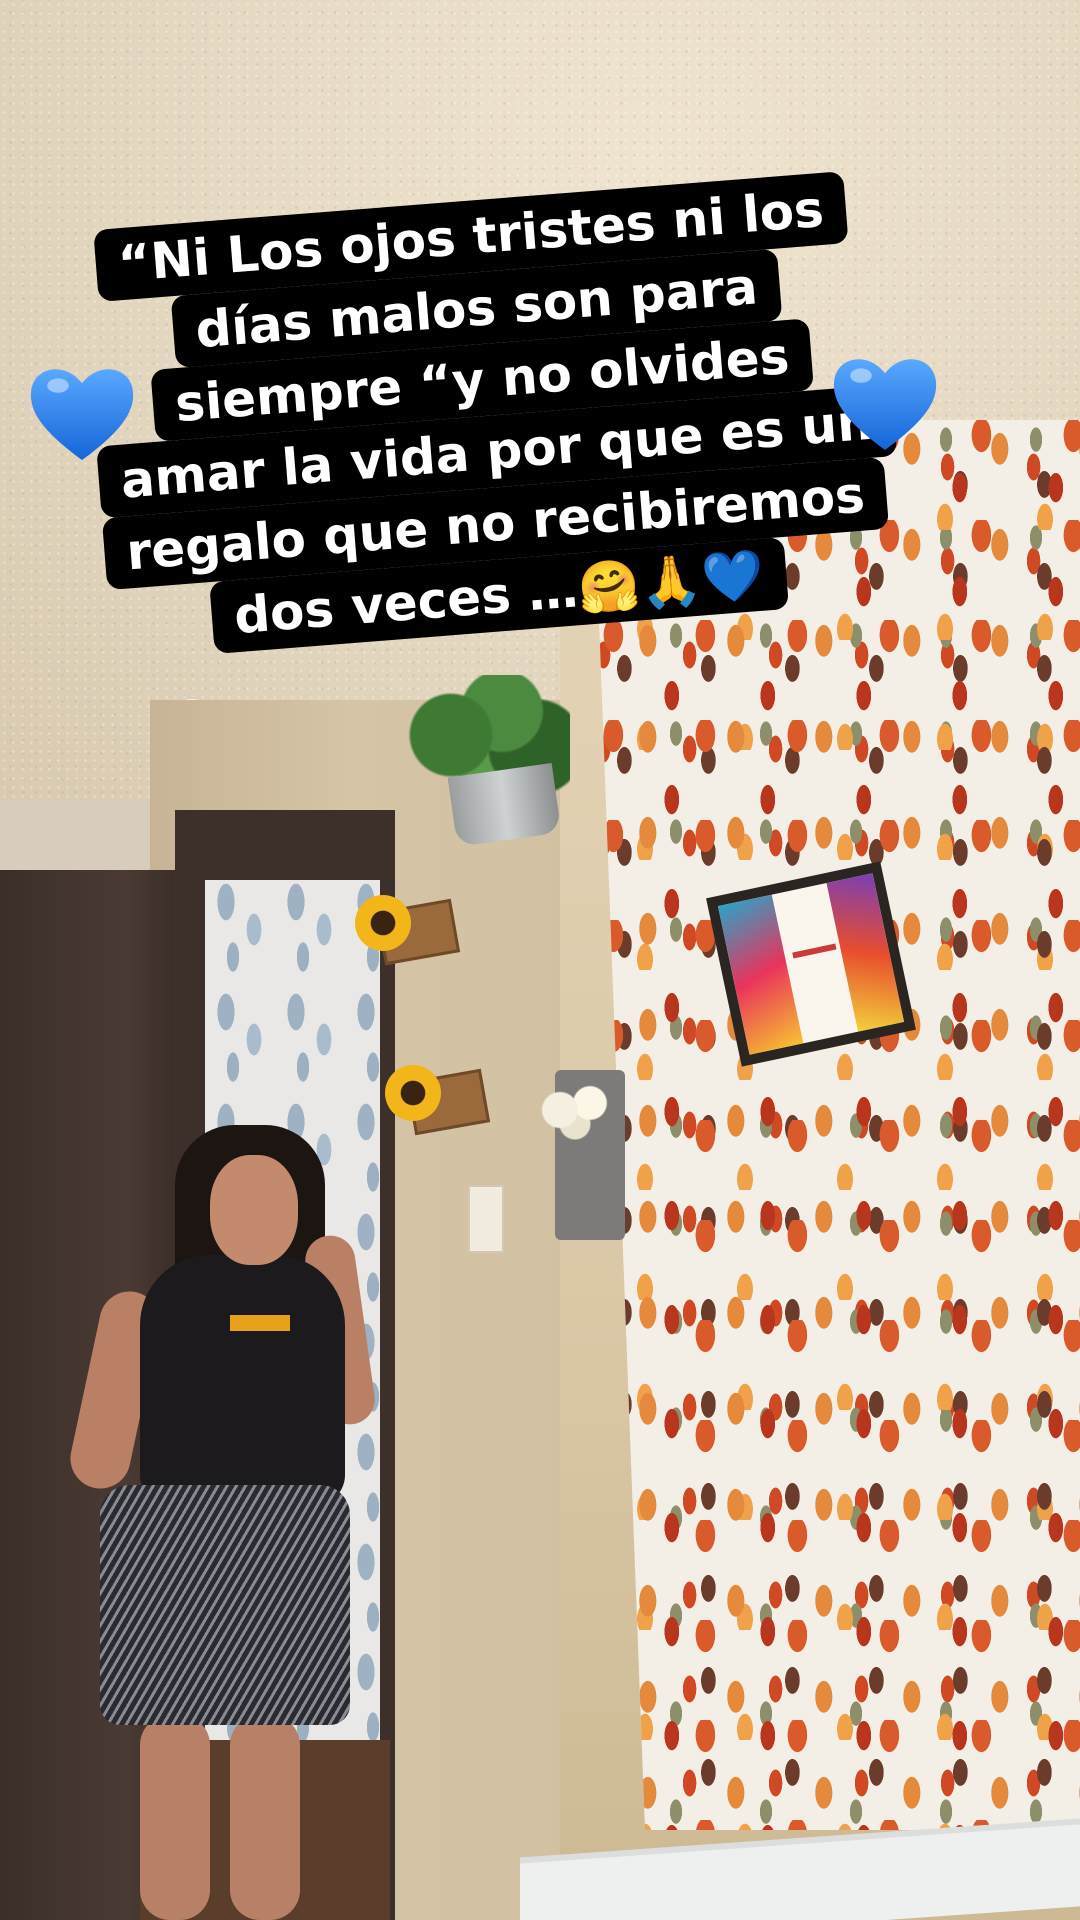 The width and height of the screenshot is (1080, 1920). What do you see at coordinates (504, 805) in the screenshot?
I see `metal-planter` at bounding box center [504, 805].